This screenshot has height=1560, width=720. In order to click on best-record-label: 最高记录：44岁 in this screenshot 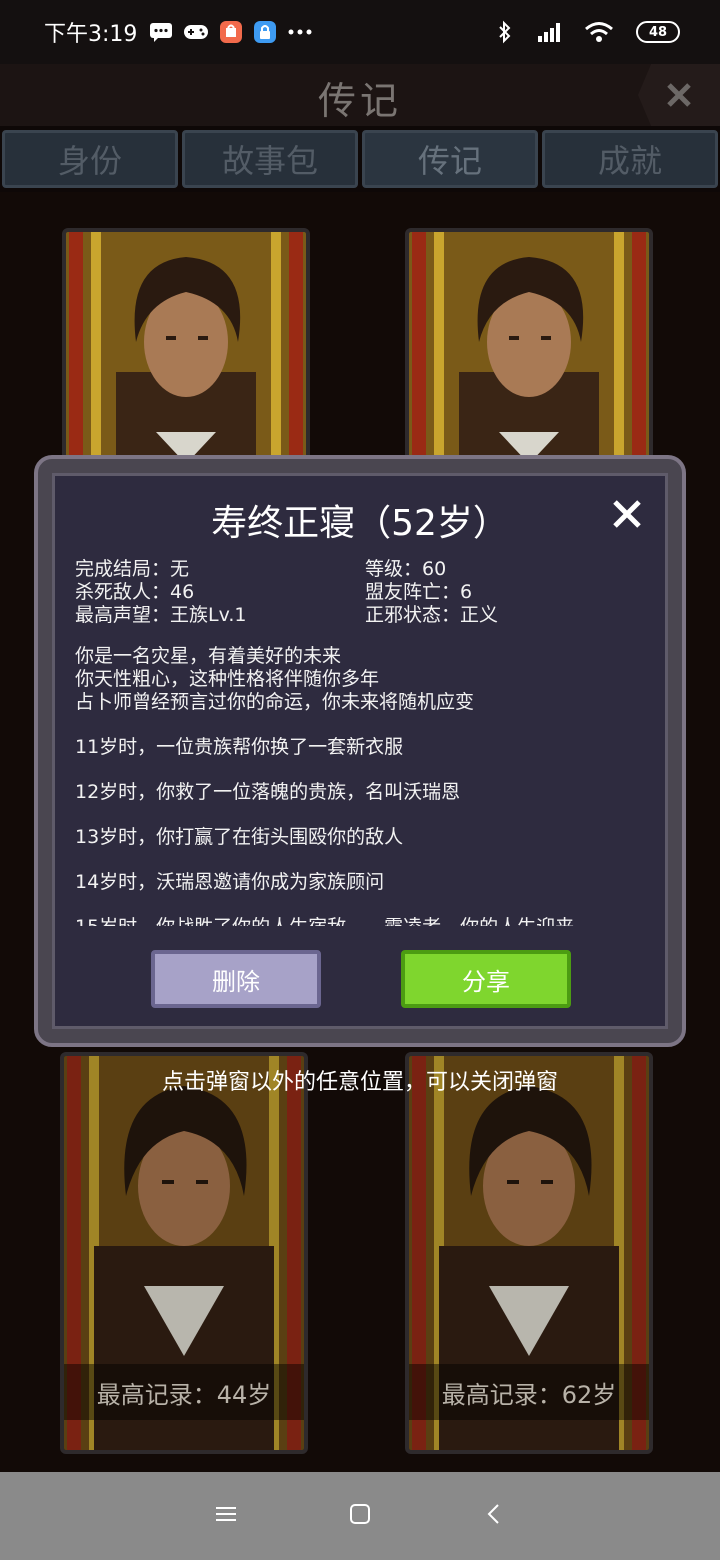, I will do `click(184, 1392)`.